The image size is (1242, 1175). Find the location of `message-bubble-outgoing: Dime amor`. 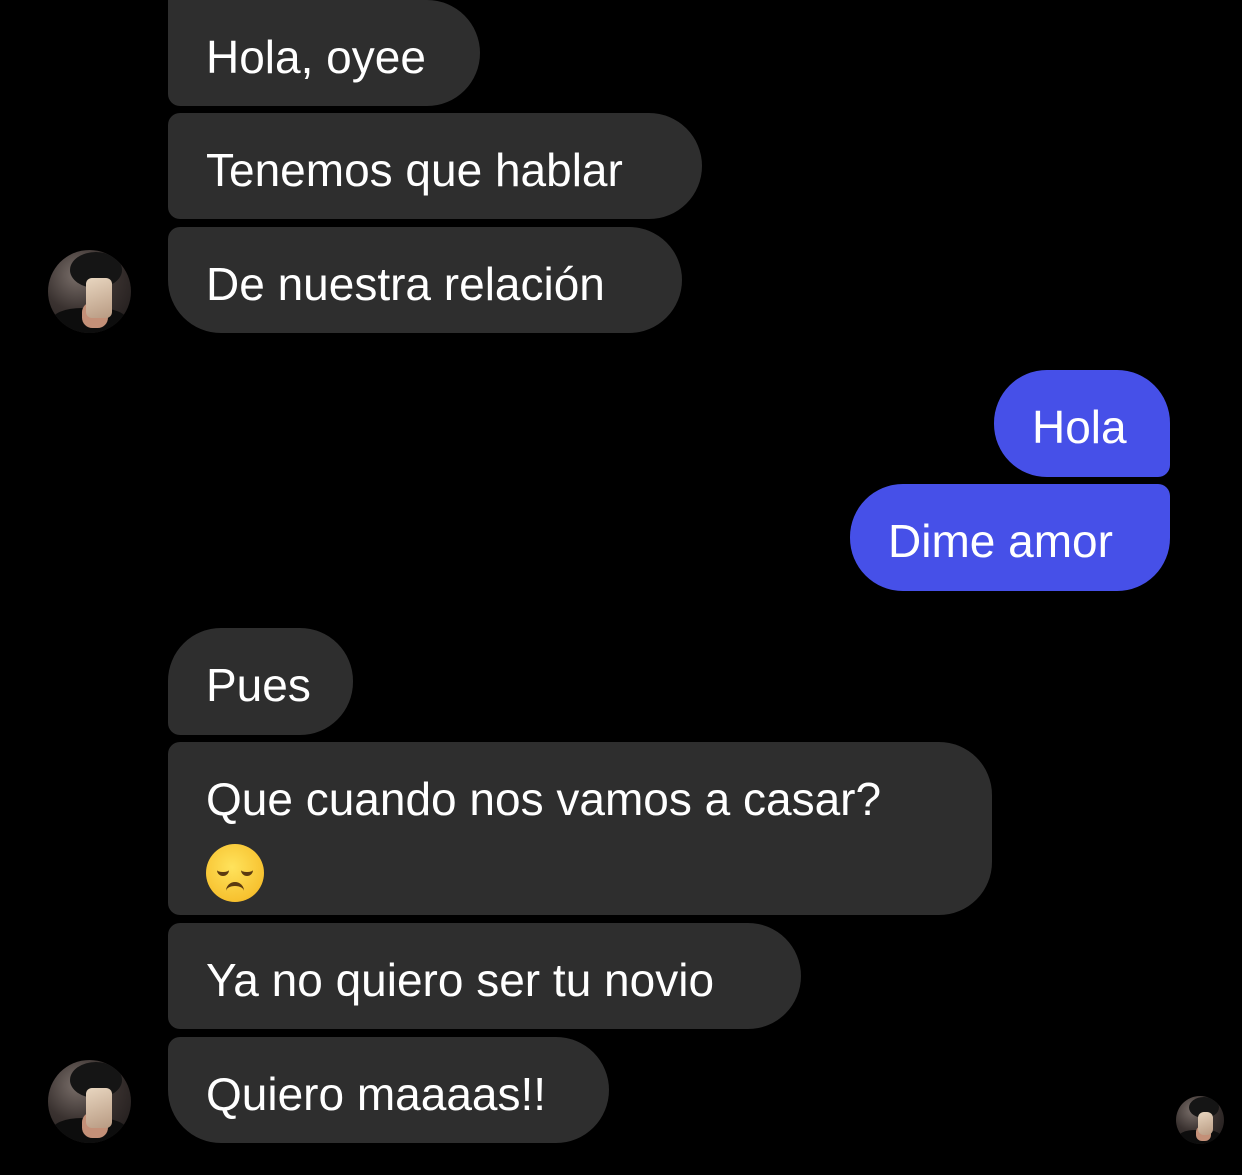

message-bubble-outgoing: Dime amor is located at coordinates (1010, 537).